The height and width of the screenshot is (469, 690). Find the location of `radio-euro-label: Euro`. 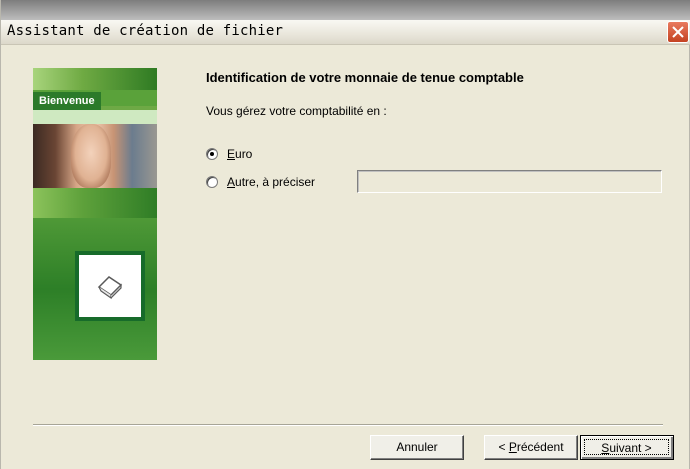

radio-euro-label: Euro is located at coordinates (239, 154).